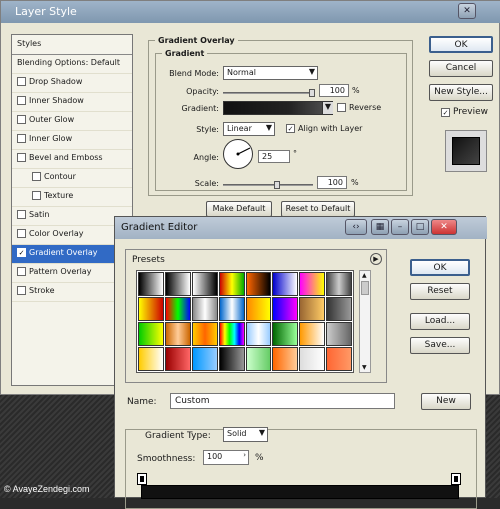  I want to click on style-item: Inner Glow, so click(72, 140).